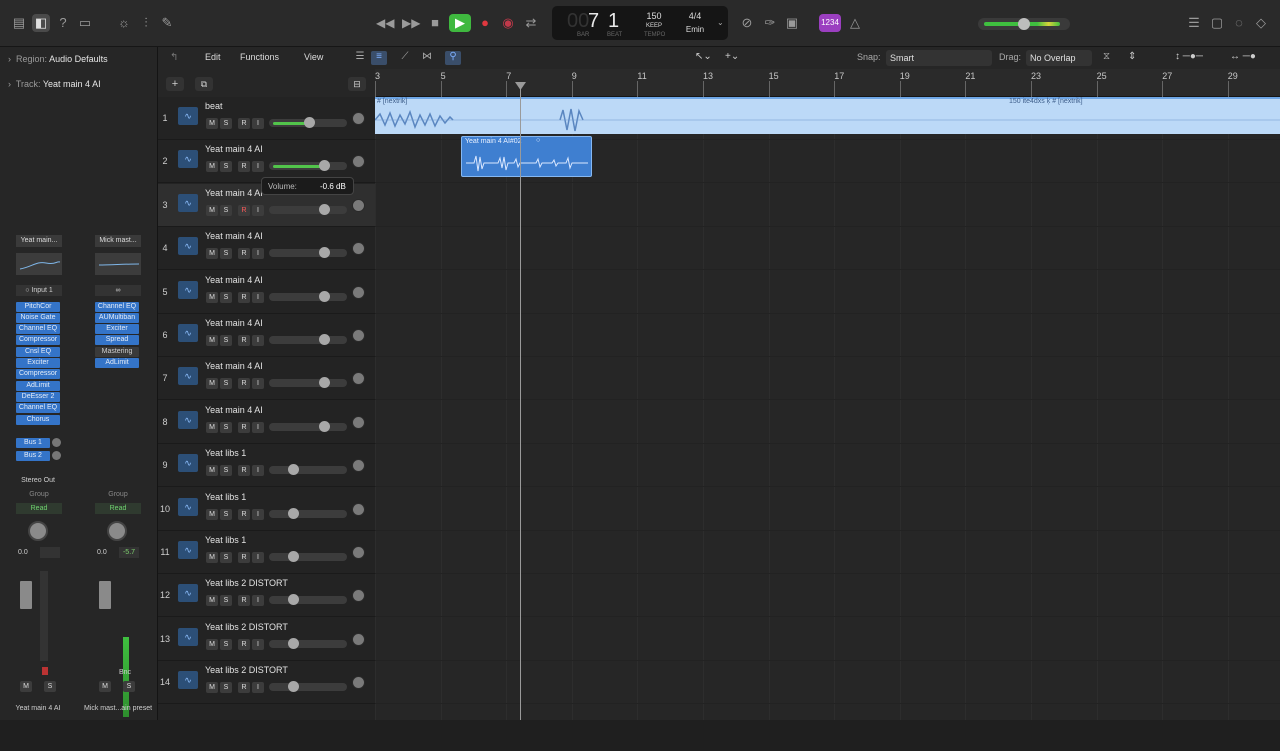  I want to click on audio-region-beat: # [nextrik] 150 ite4dxs ķ # [nextrik], so click(827, 115).